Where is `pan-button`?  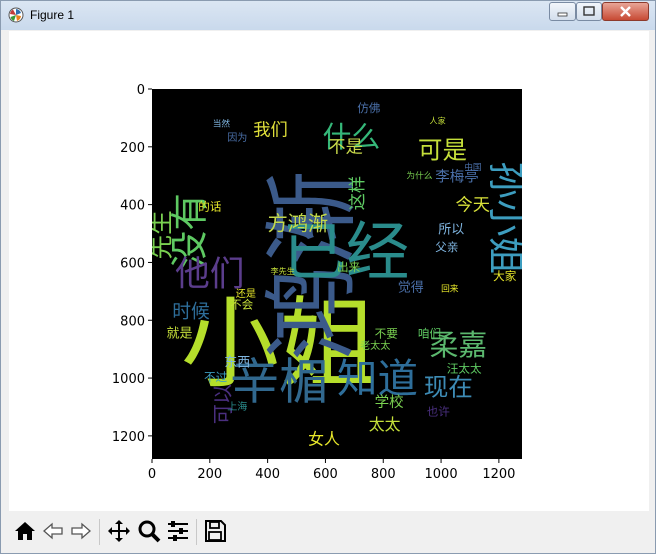
pan-button is located at coordinates (119, 531).